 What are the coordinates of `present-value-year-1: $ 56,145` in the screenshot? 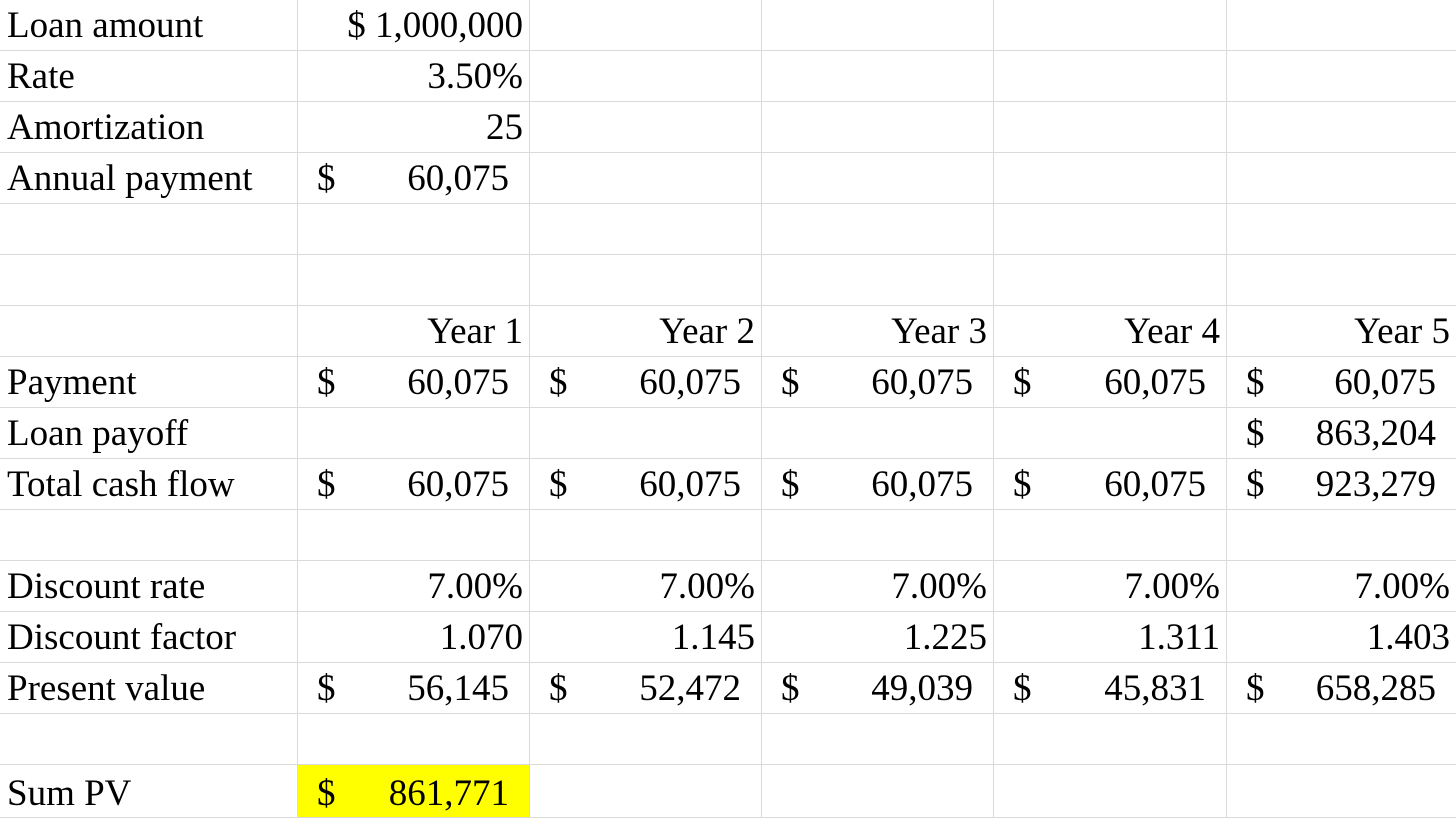 It's located at (414, 688).